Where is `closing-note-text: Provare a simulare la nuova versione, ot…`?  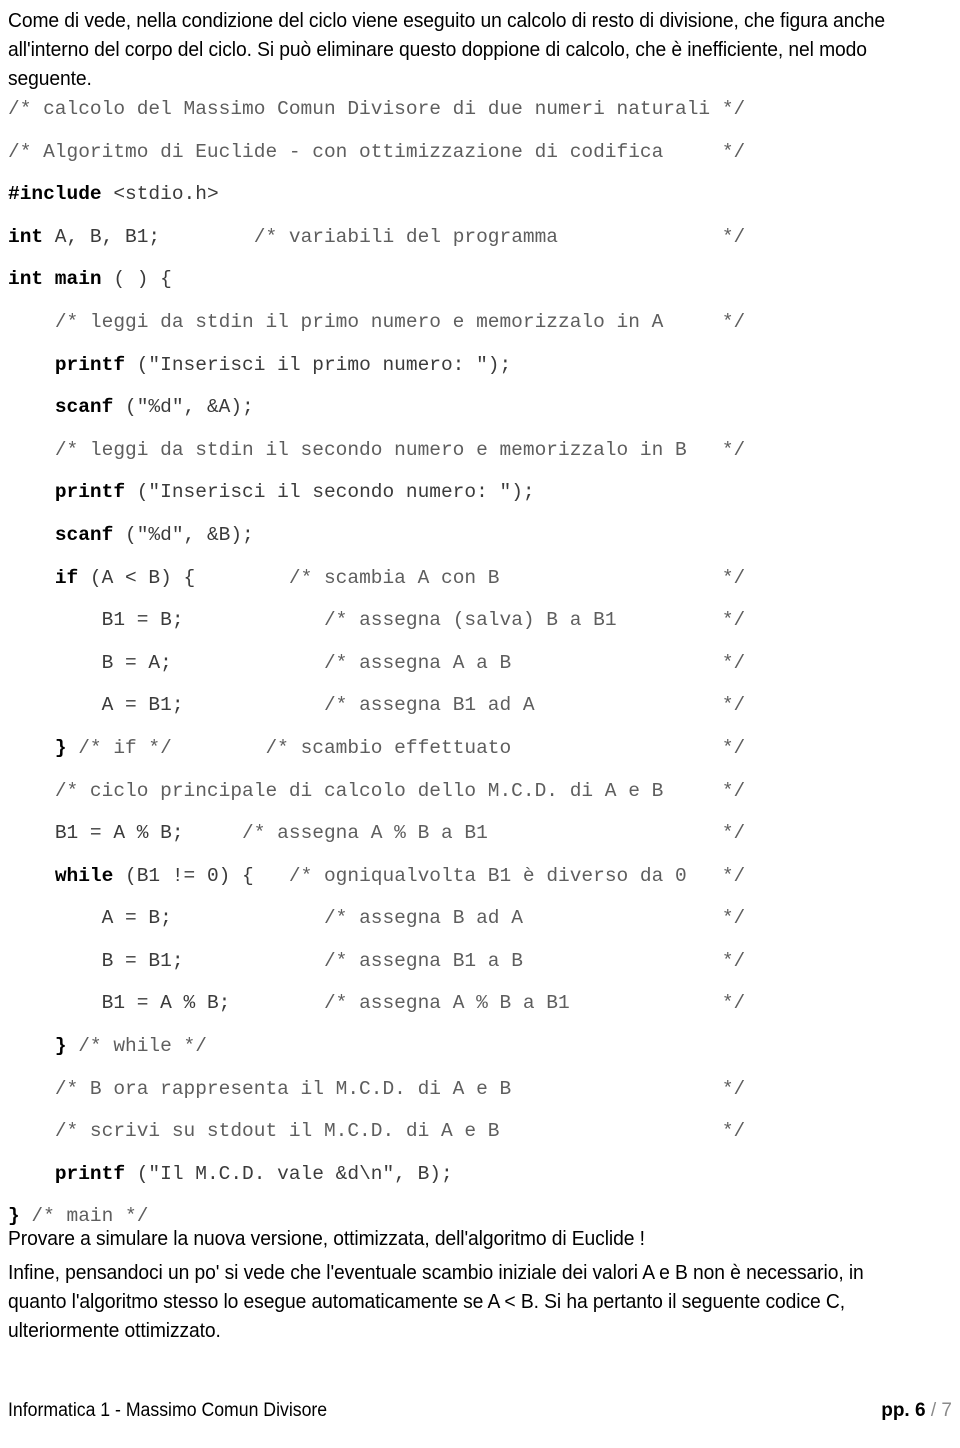
closing-note-text: Provare a simulare la nuova versione, ot… is located at coordinates (326, 1238).